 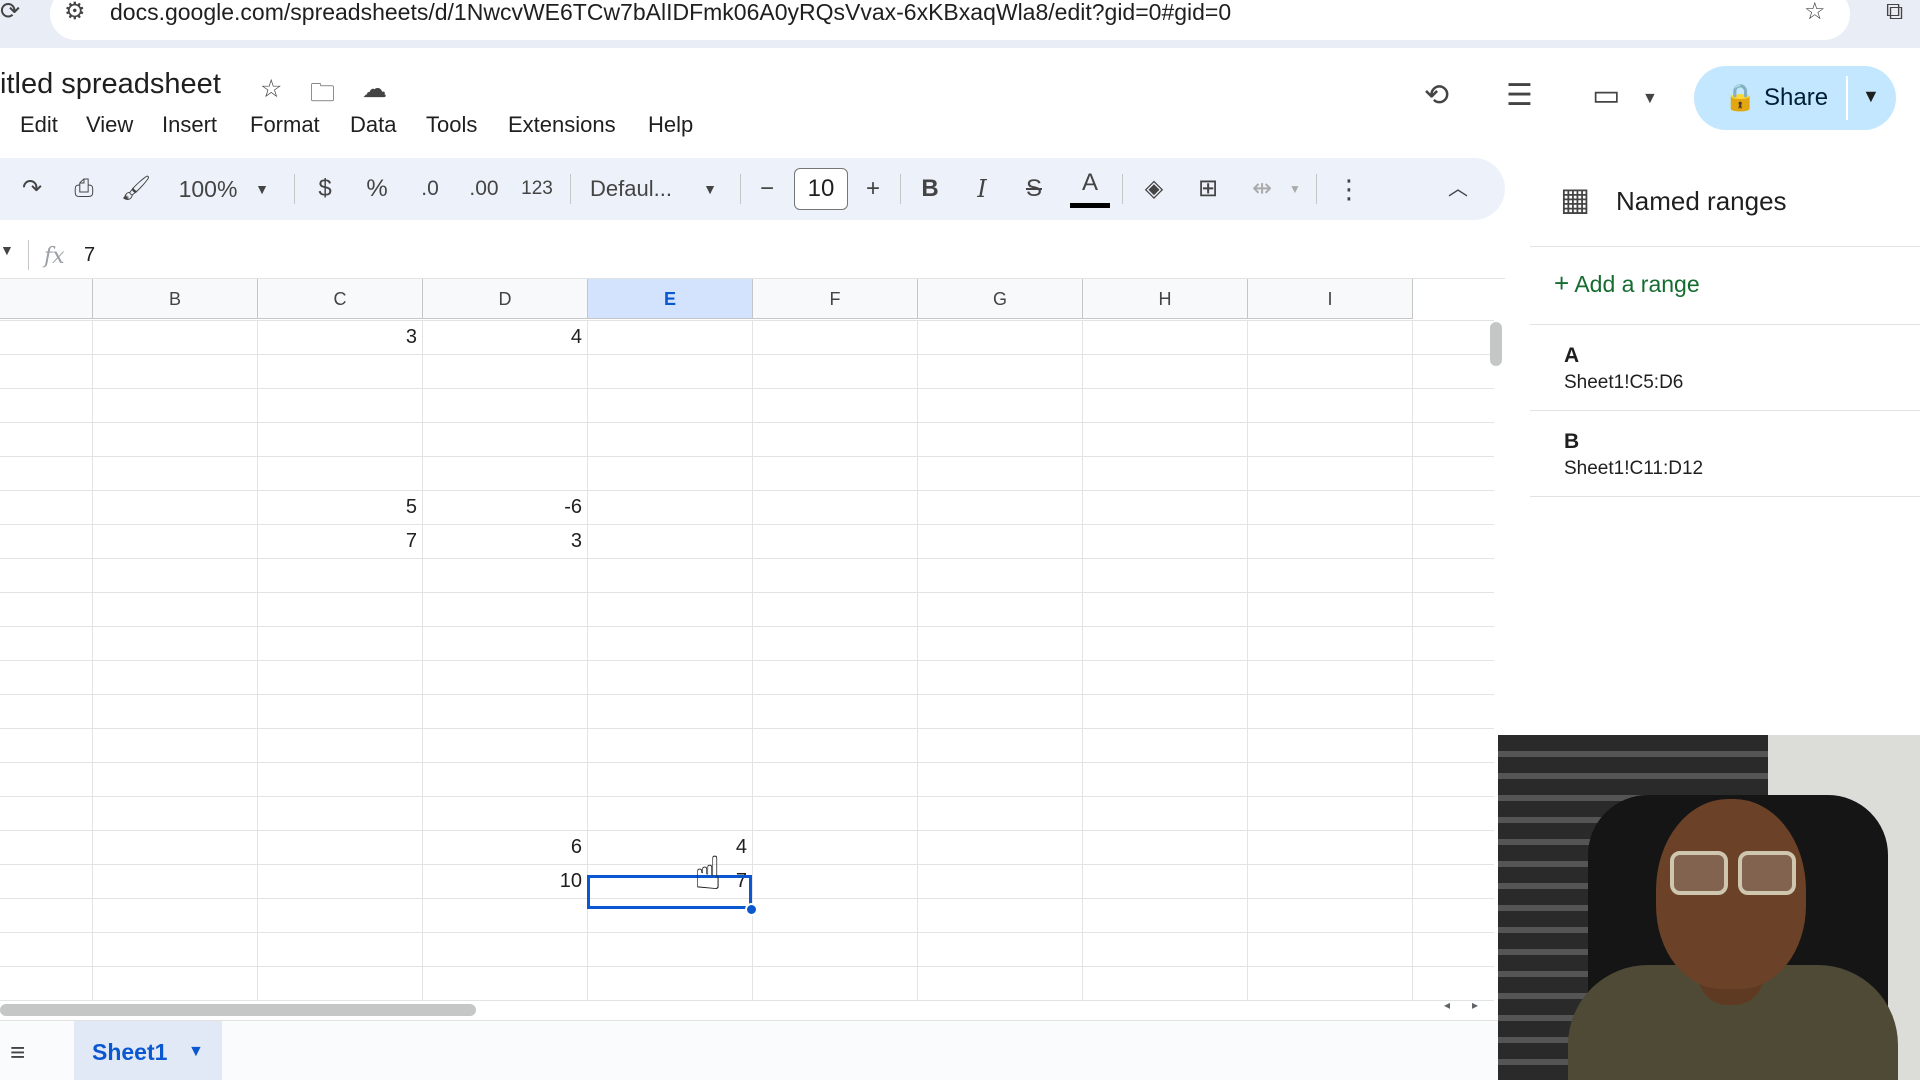 I want to click on strikethrough-icon: S, so click(x=1034, y=189).